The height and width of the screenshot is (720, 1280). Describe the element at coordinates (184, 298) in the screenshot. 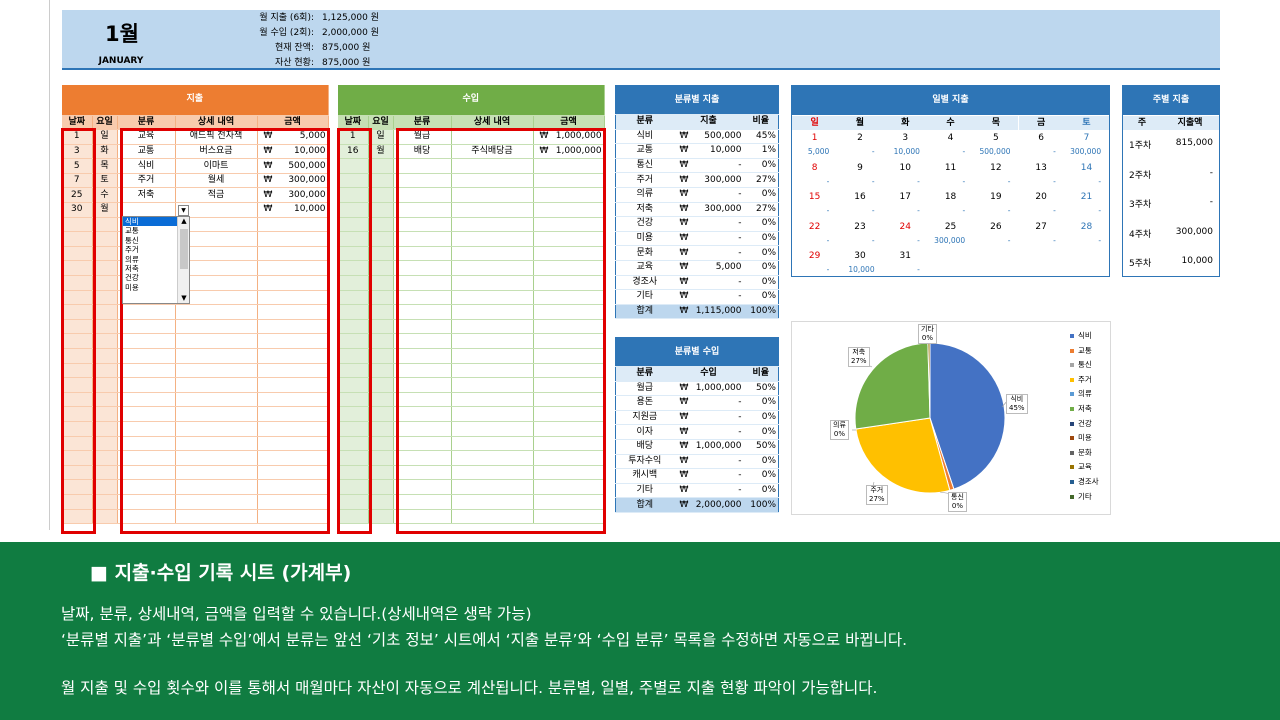

I see `scroll-down-icon: ▼` at that location.